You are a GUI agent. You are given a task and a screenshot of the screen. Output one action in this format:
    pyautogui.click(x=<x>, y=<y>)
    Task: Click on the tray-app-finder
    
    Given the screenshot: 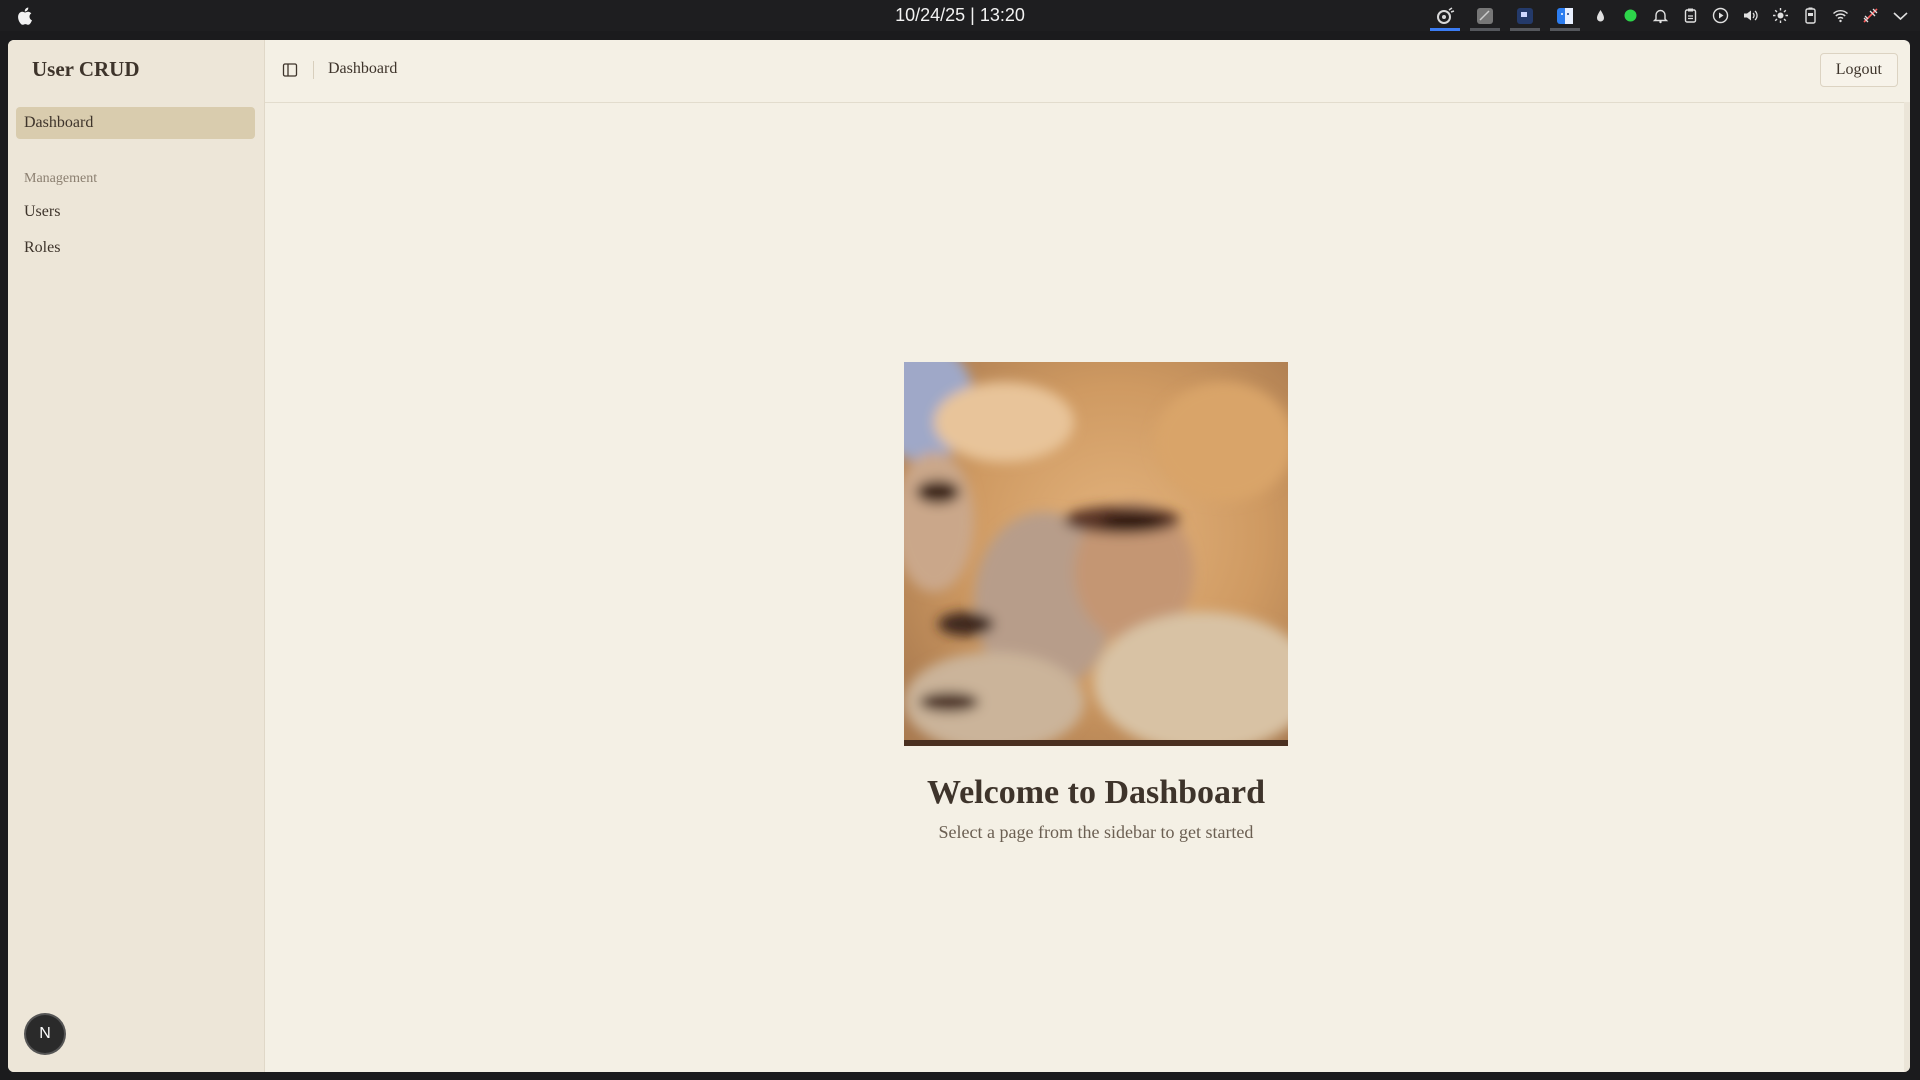 What is the action you would take?
    pyautogui.click(x=1565, y=15)
    